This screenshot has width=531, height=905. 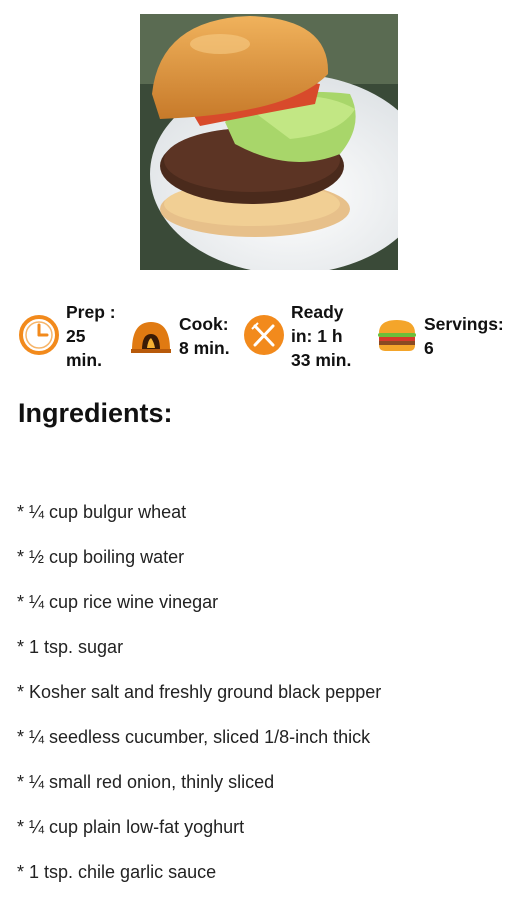 What do you see at coordinates (146, 782) in the screenshot?
I see `ingredient-item: * ¼ small red onion, thinly sliced` at bounding box center [146, 782].